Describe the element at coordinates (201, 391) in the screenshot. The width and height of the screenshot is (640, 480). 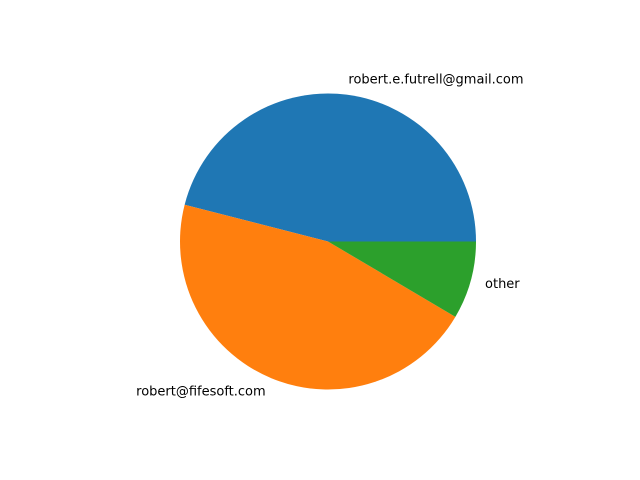
I see `pie-label-1: robert@fifesoft.com` at that location.